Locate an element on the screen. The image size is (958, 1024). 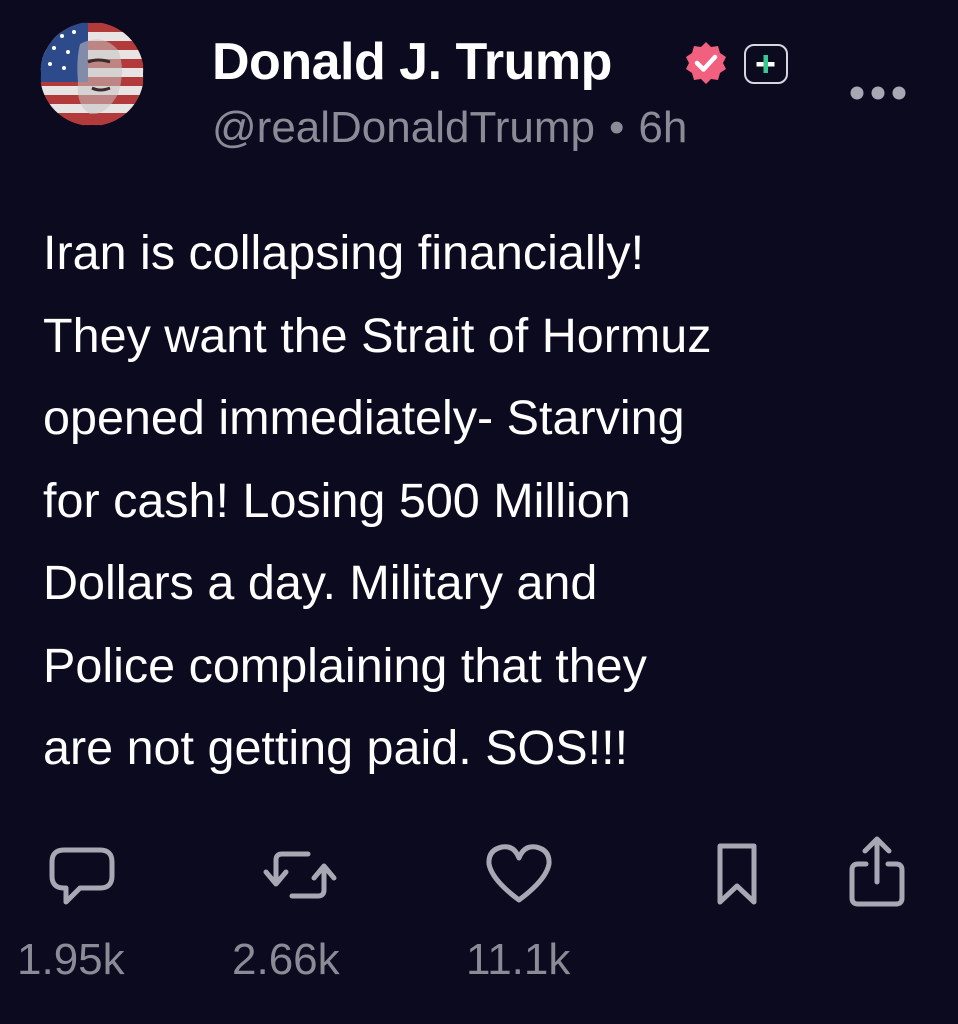
author-handle-line: @realDonaldTrump • 6h is located at coordinates (449, 128).